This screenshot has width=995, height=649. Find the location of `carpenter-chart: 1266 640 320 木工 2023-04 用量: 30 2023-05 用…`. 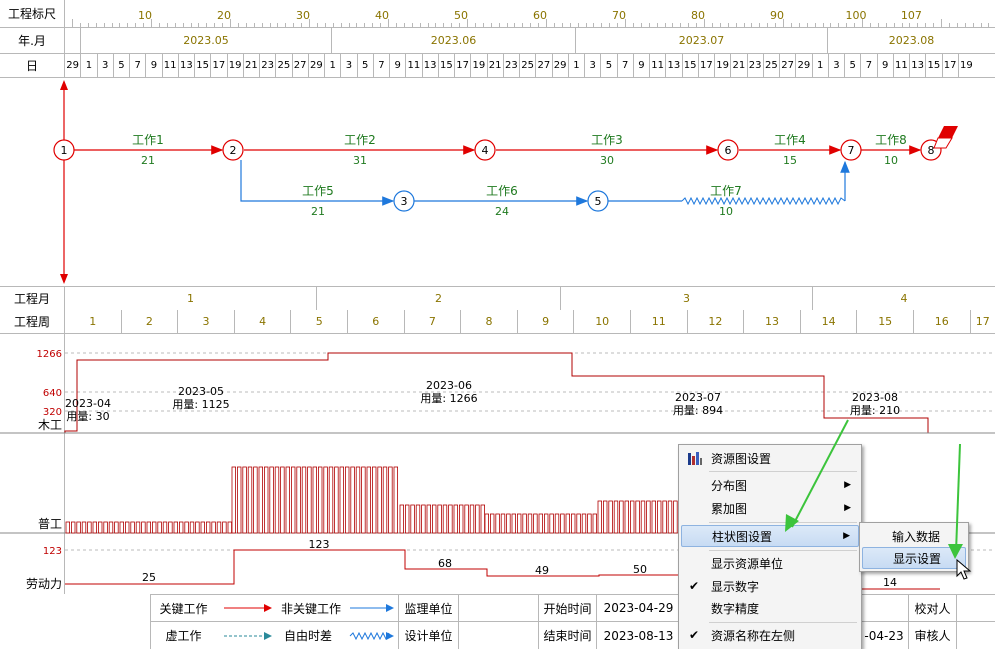

carpenter-chart: 1266 640 320 木工 2023-04 用量: 30 2023-05 用… is located at coordinates (497, 391).